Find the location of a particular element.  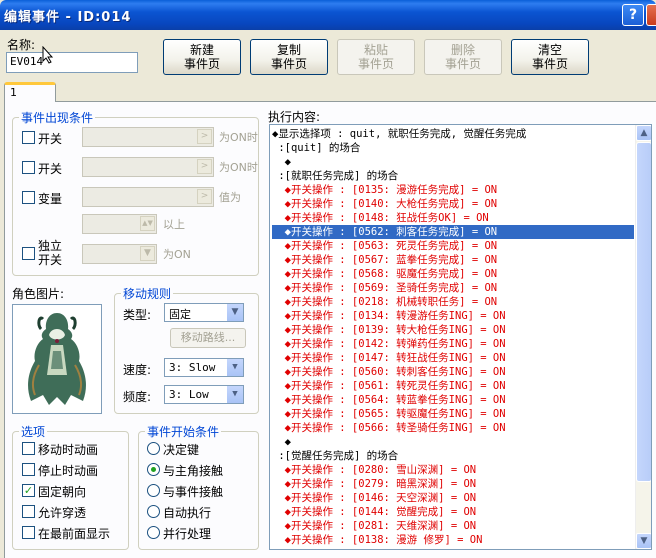

command-row: :[觉醒任务完成] 的场合 is located at coordinates (453, 456).